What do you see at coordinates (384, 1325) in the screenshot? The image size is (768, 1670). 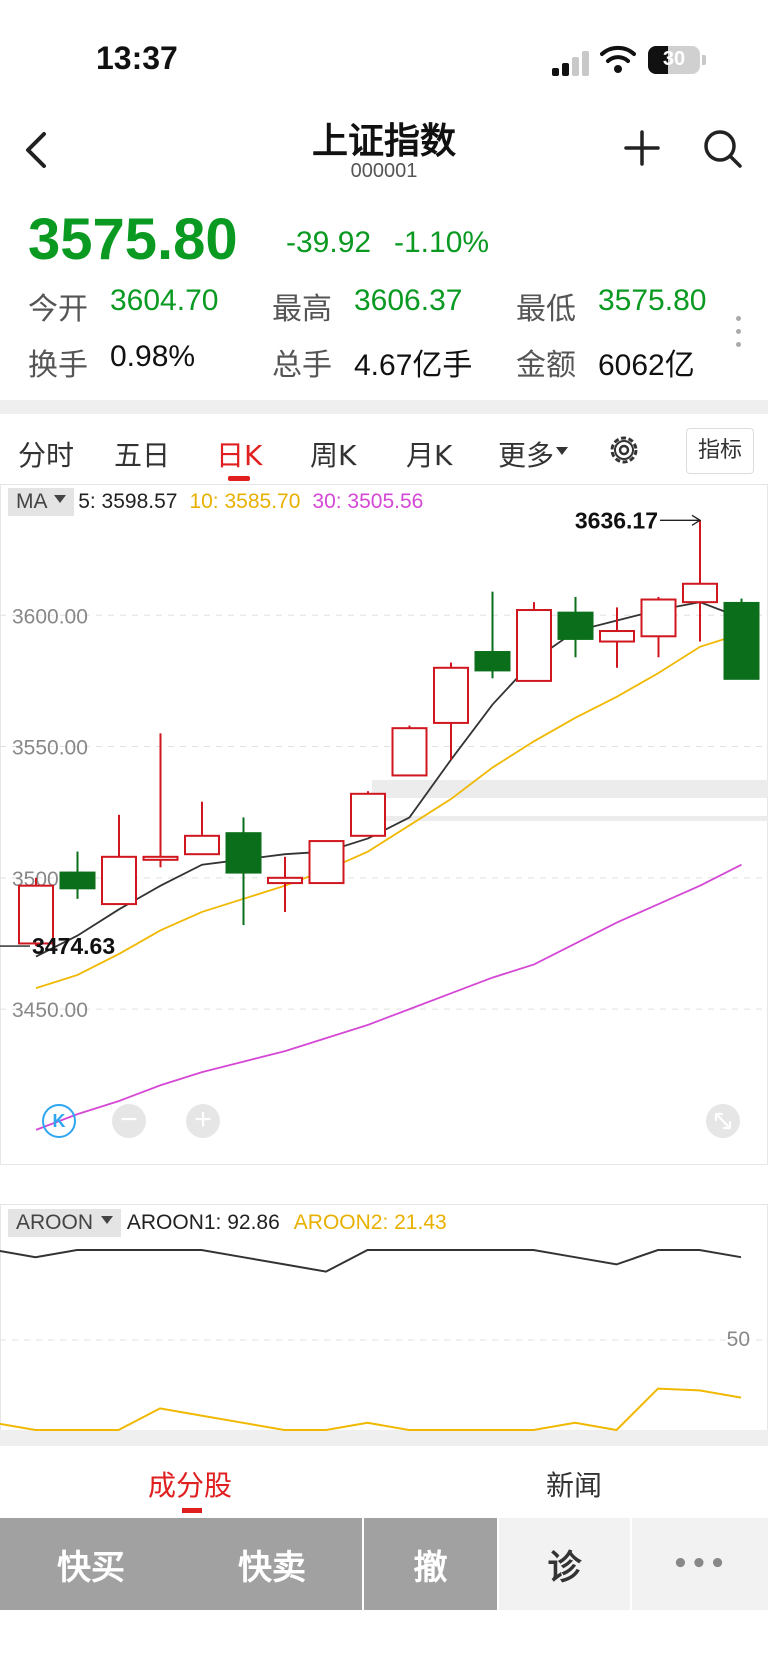 I see `aroon-chart: 50` at bounding box center [384, 1325].